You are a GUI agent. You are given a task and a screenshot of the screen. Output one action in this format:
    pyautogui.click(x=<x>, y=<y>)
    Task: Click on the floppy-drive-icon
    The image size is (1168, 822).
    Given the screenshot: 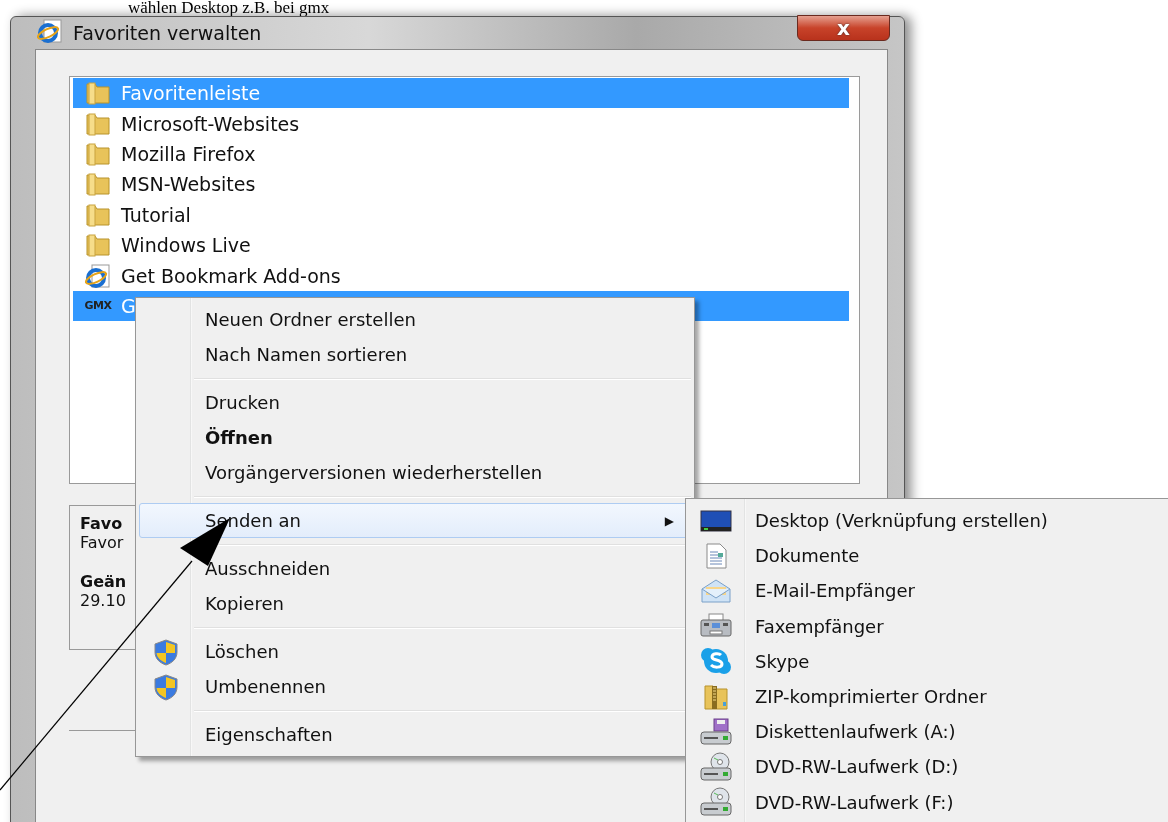 What is the action you would take?
    pyautogui.click(x=716, y=731)
    